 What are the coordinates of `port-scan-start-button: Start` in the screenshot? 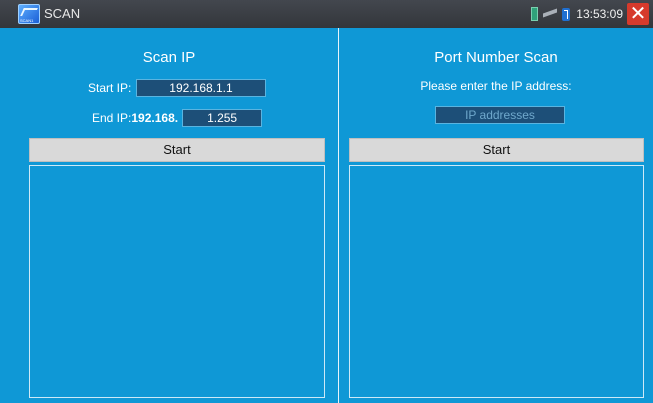 It's located at (496, 150).